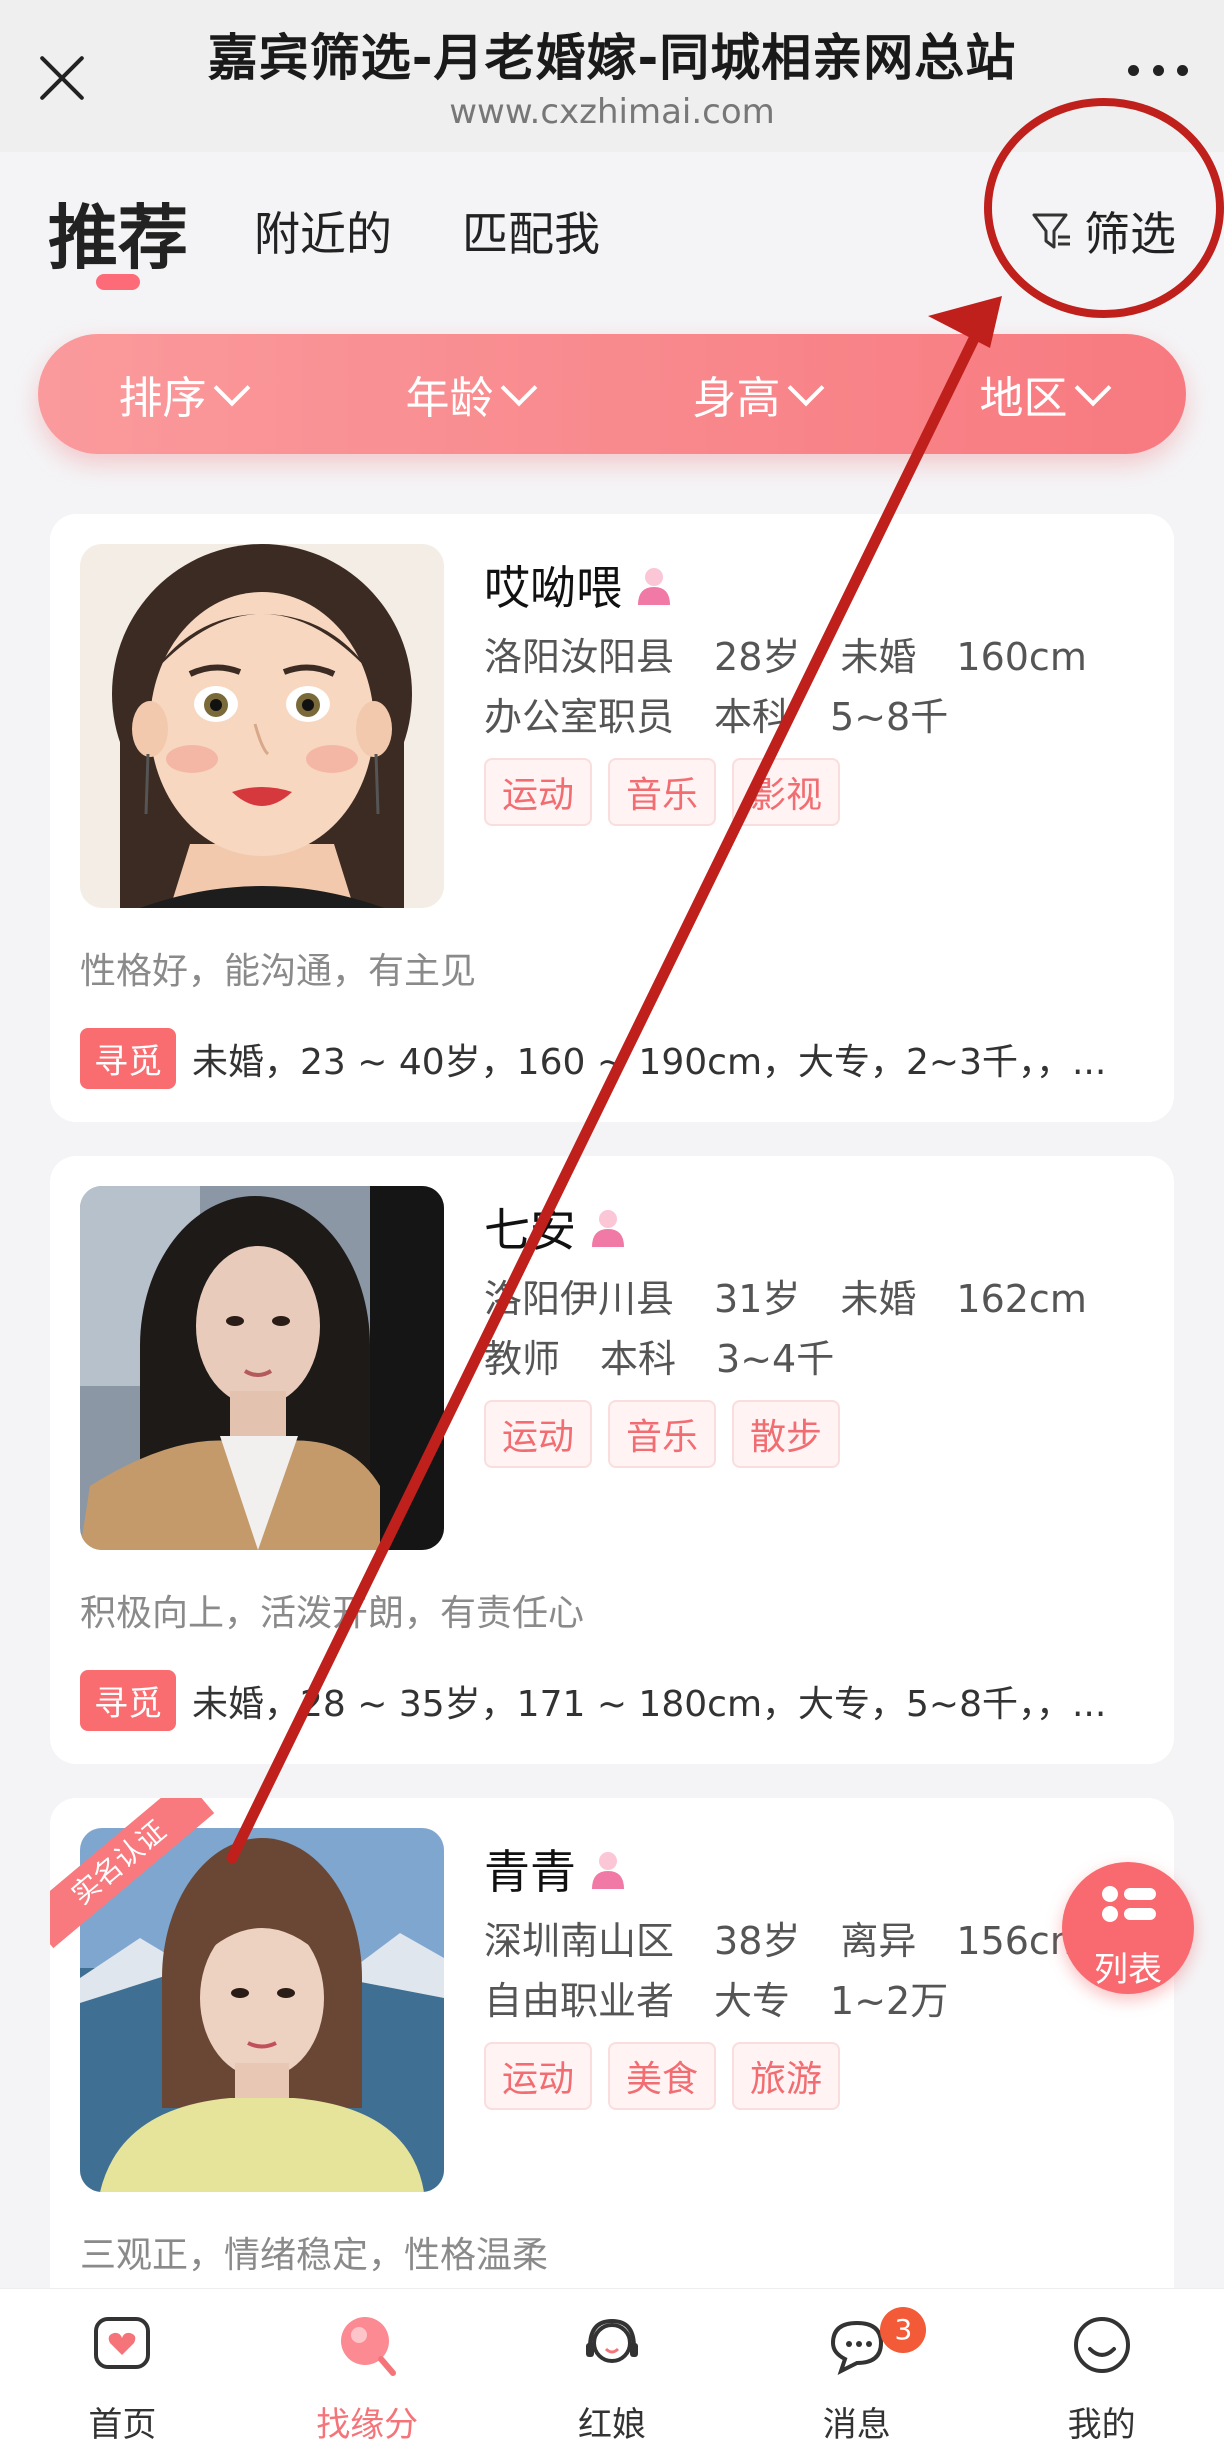 This screenshot has width=1224, height=2460. What do you see at coordinates (1101, 2345) in the screenshot?
I see `smiley-profile-icon` at bounding box center [1101, 2345].